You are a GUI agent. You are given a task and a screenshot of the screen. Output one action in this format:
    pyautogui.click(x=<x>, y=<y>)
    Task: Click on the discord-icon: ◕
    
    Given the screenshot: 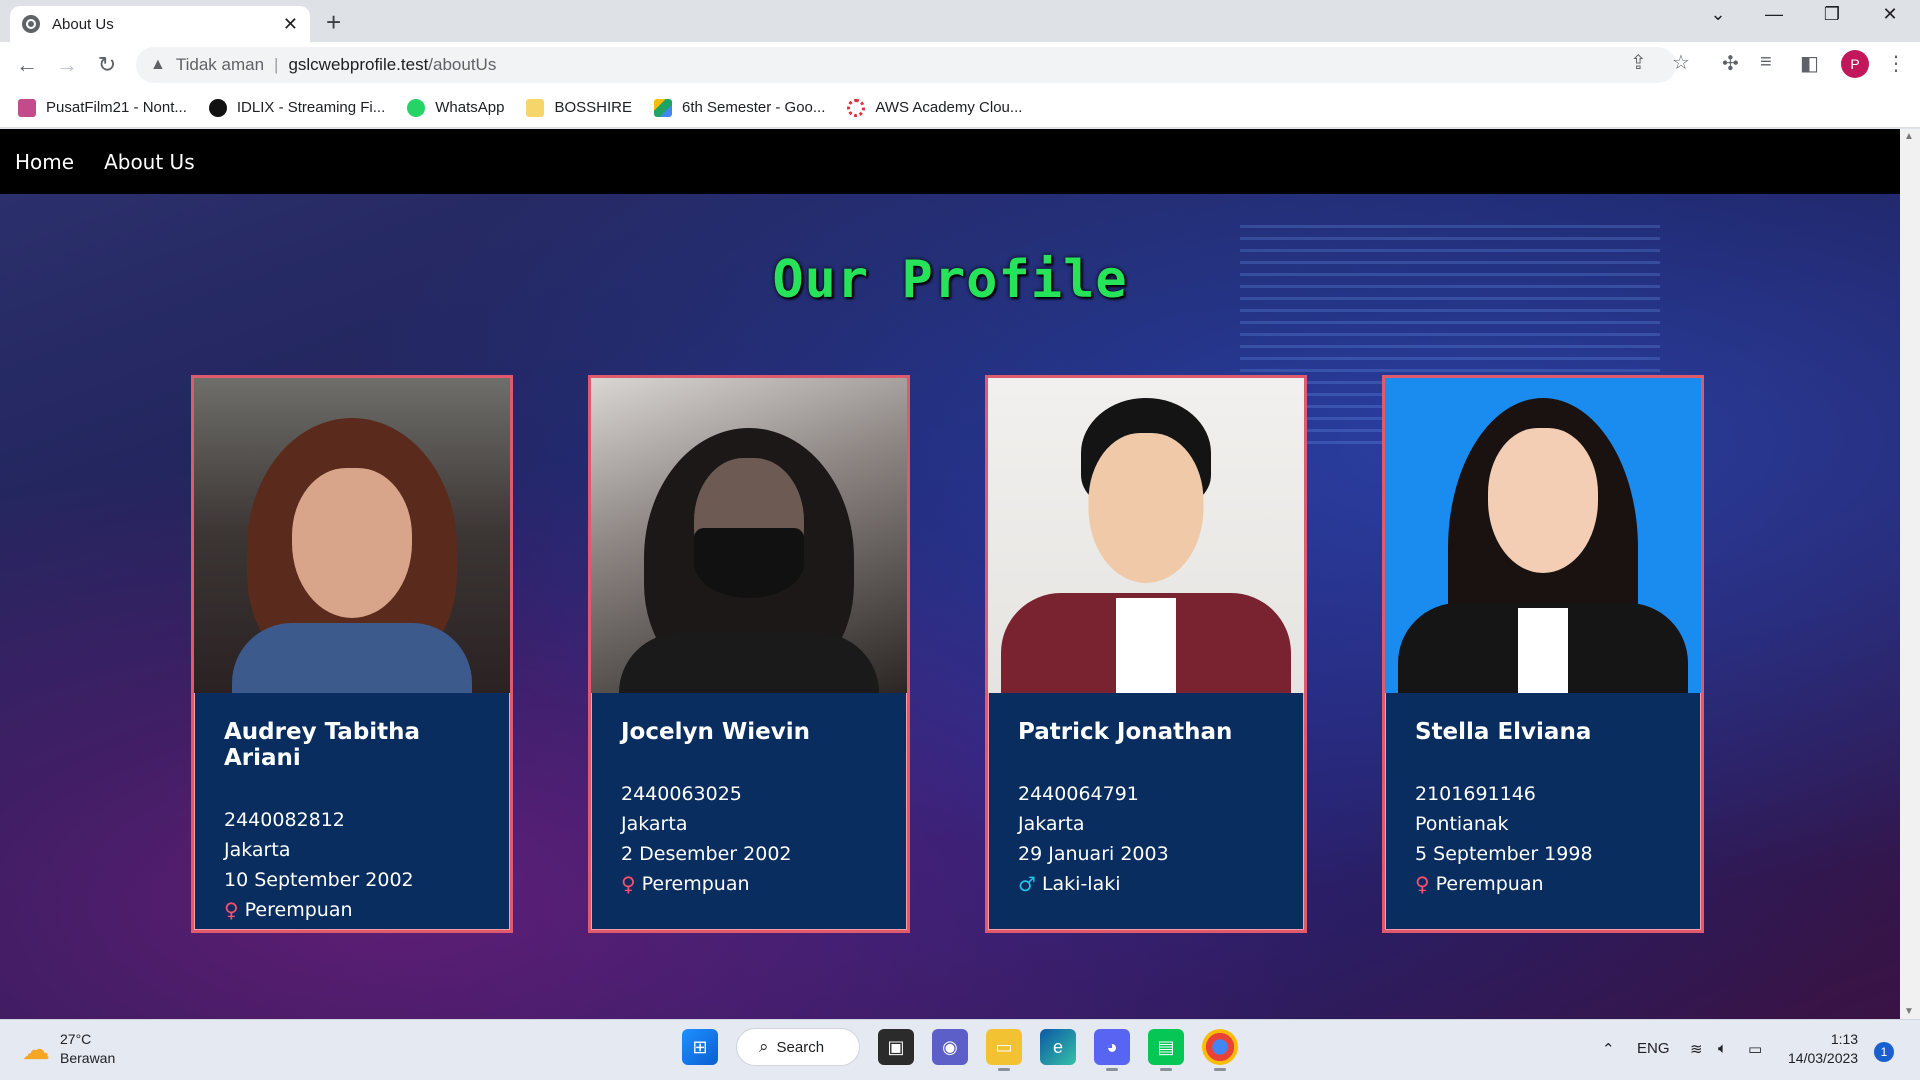 What is the action you would take?
    pyautogui.click(x=1112, y=1050)
    